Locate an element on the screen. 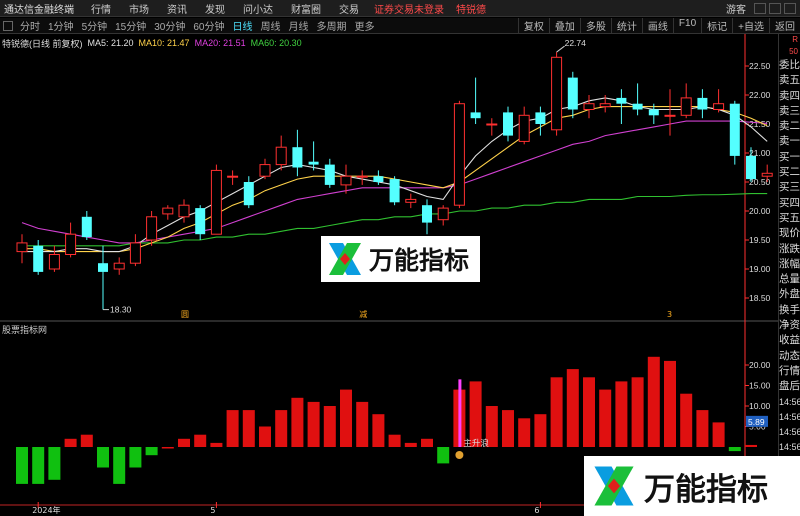 The height and width of the screenshot is (516, 800). period-tab: 1分钟 is located at coordinates (61, 25).